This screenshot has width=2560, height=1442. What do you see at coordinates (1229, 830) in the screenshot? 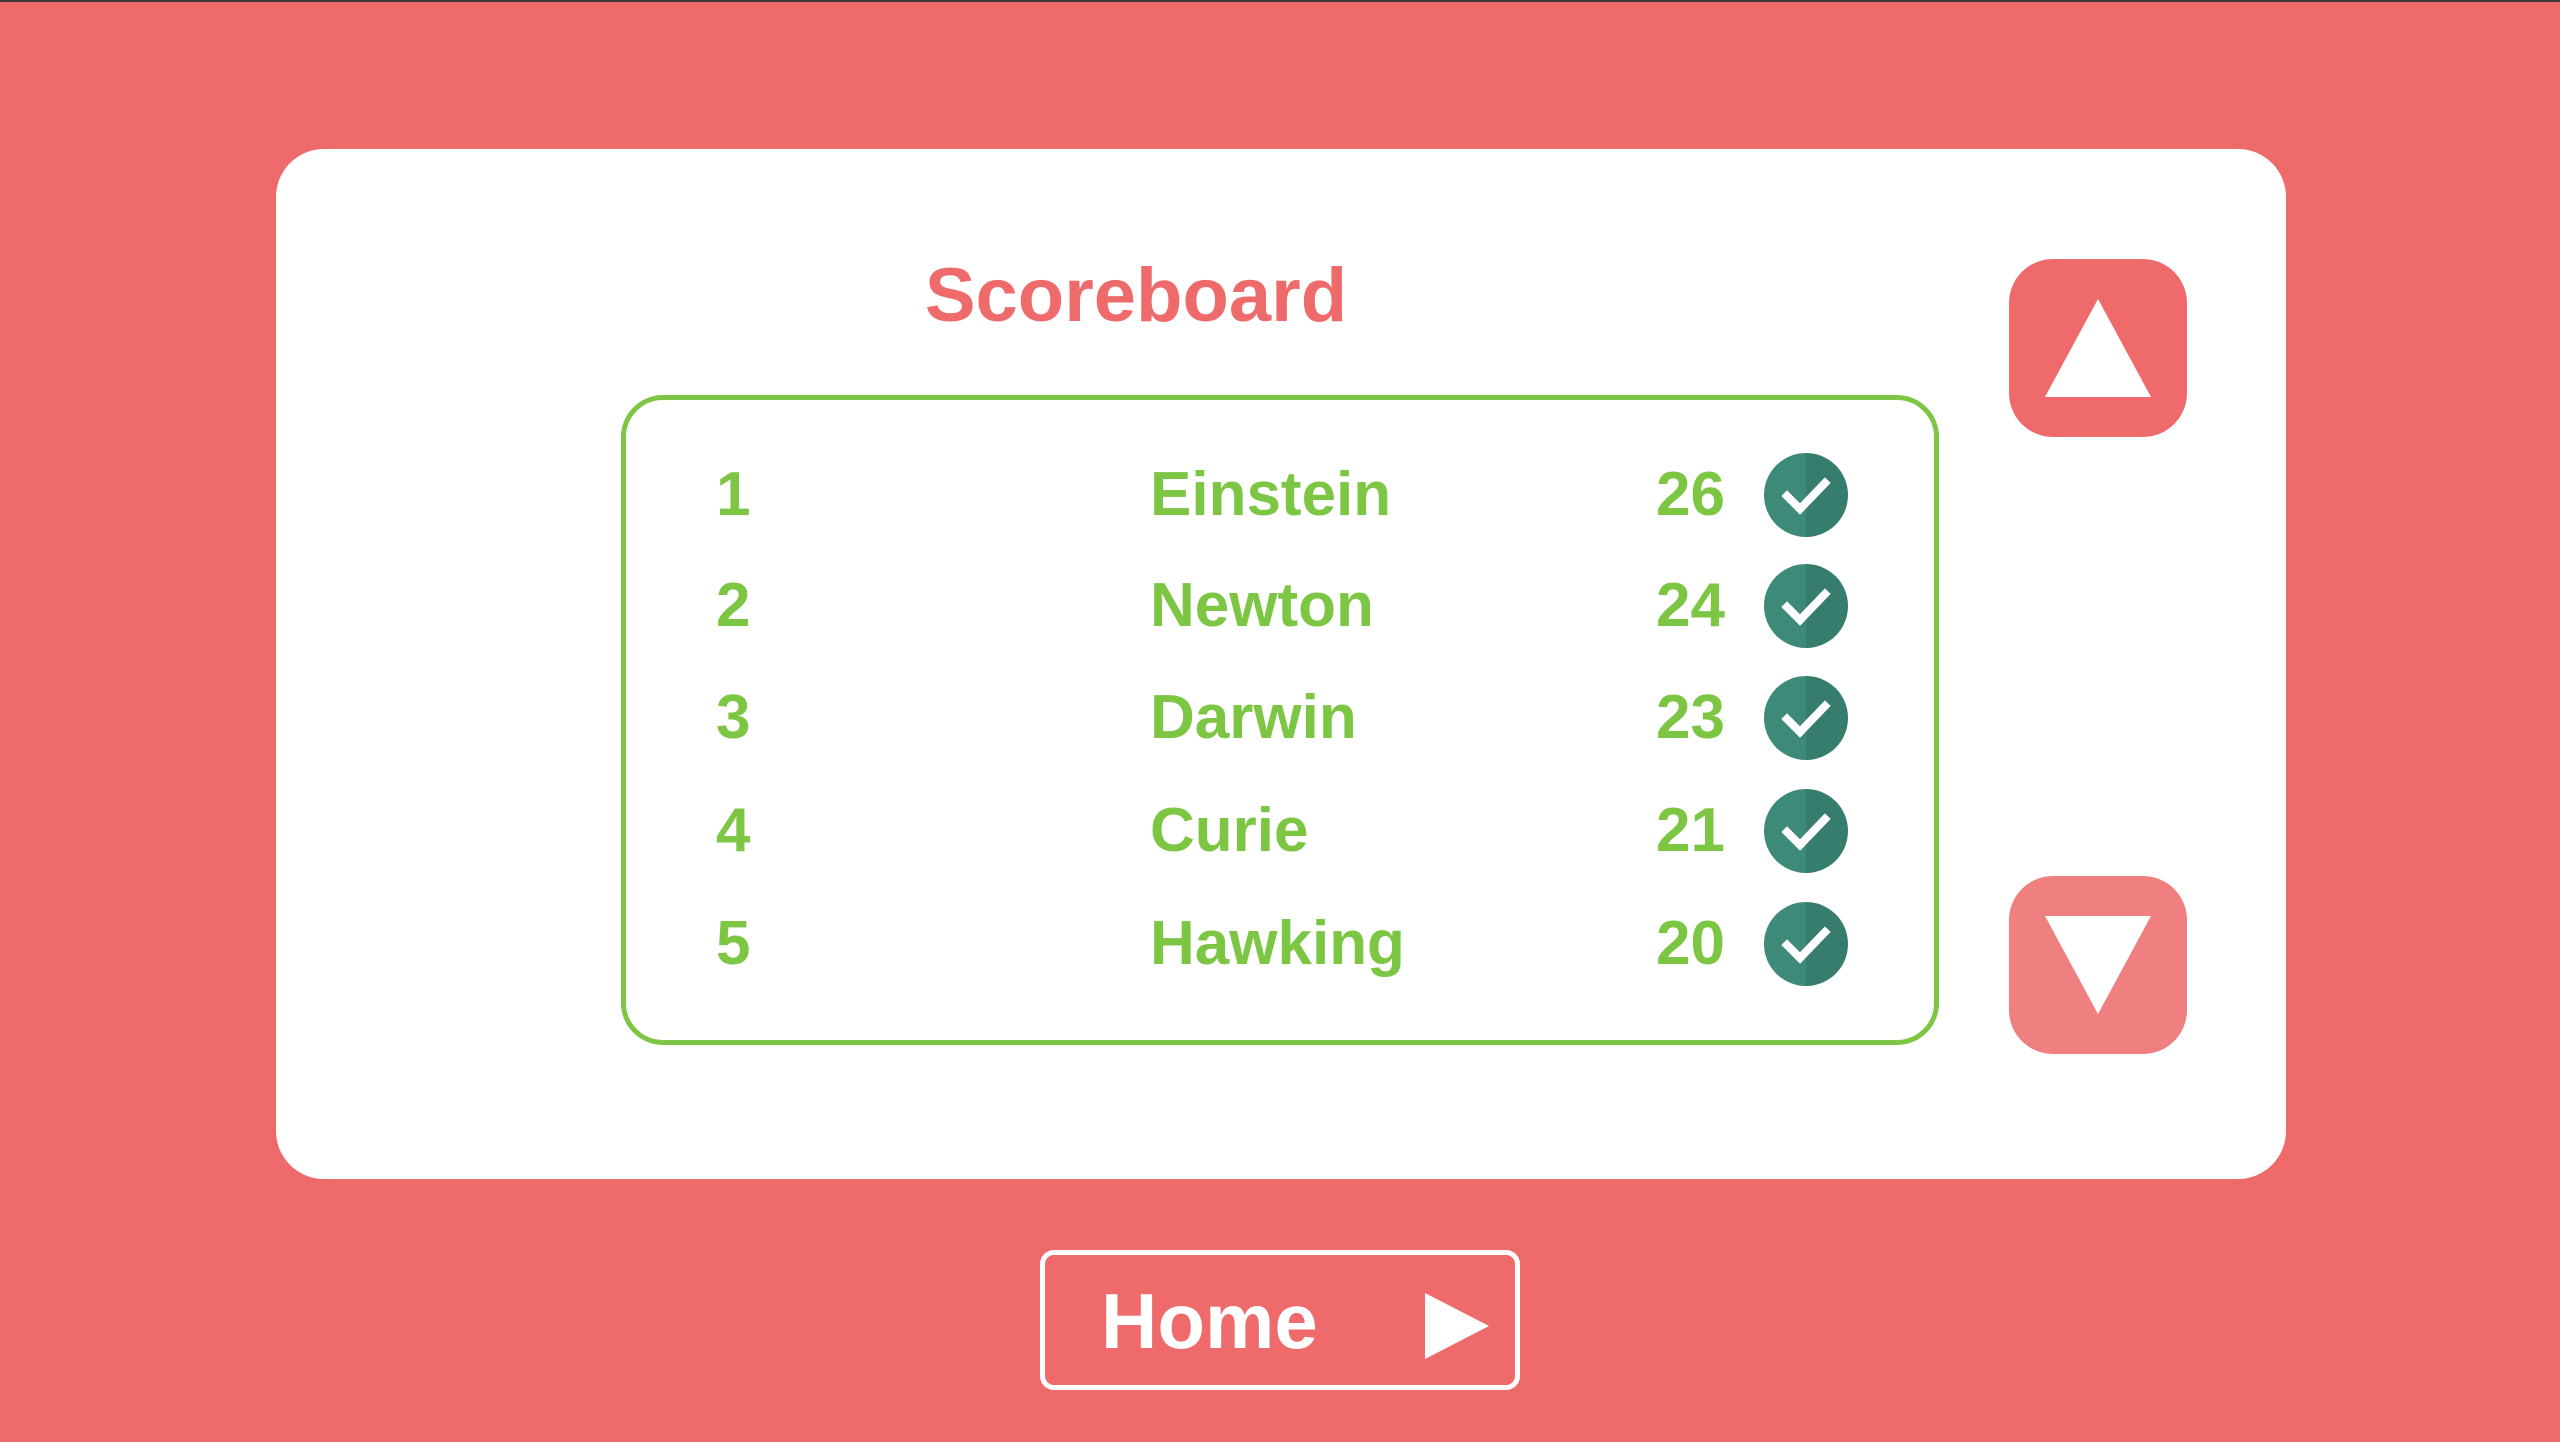
I see `player-name-cell: Curie` at bounding box center [1229, 830].